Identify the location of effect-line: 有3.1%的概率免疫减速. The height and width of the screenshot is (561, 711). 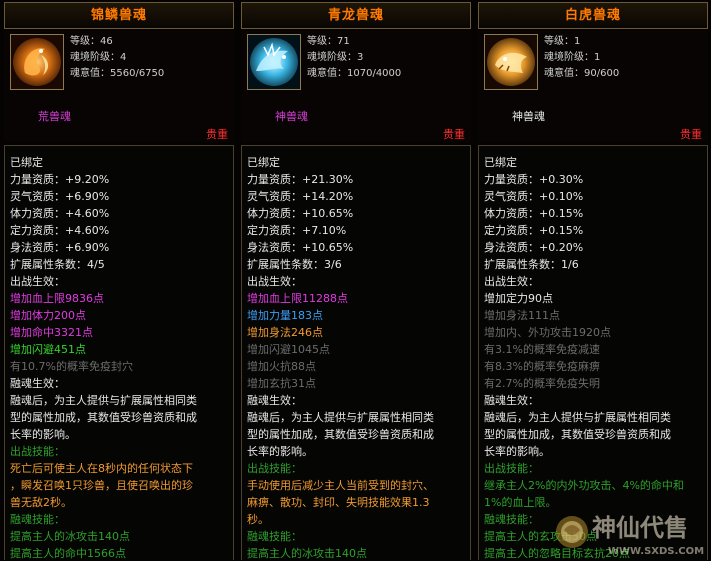
(542, 349).